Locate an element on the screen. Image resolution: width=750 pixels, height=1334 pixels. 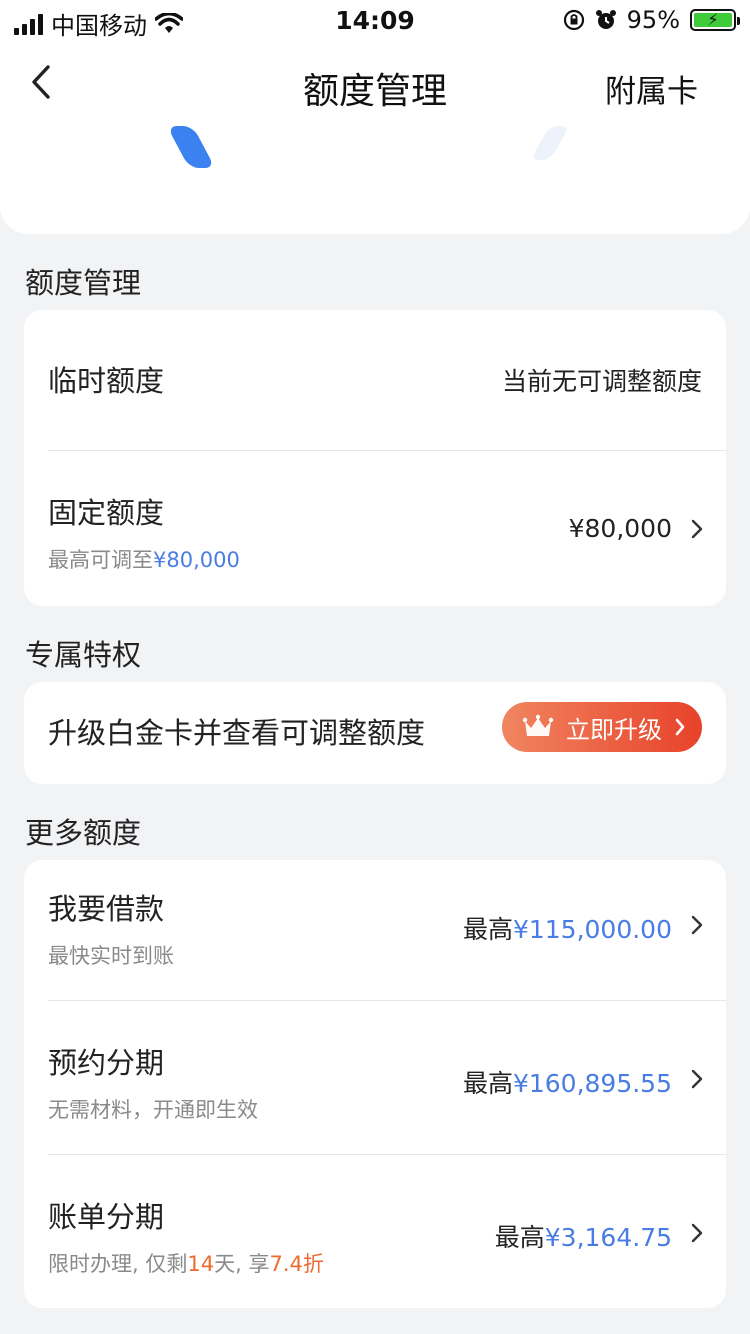
privilege-text: 升级白金卡并查看可调整额度 is located at coordinates (237, 733).